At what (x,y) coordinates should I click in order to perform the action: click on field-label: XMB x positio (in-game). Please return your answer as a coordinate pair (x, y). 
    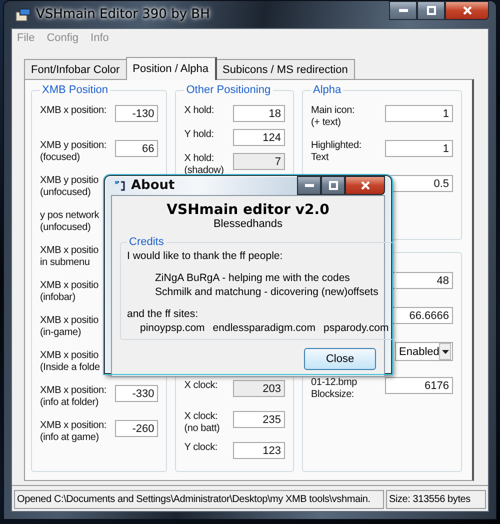
    Looking at the image, I should click on (69, 327).